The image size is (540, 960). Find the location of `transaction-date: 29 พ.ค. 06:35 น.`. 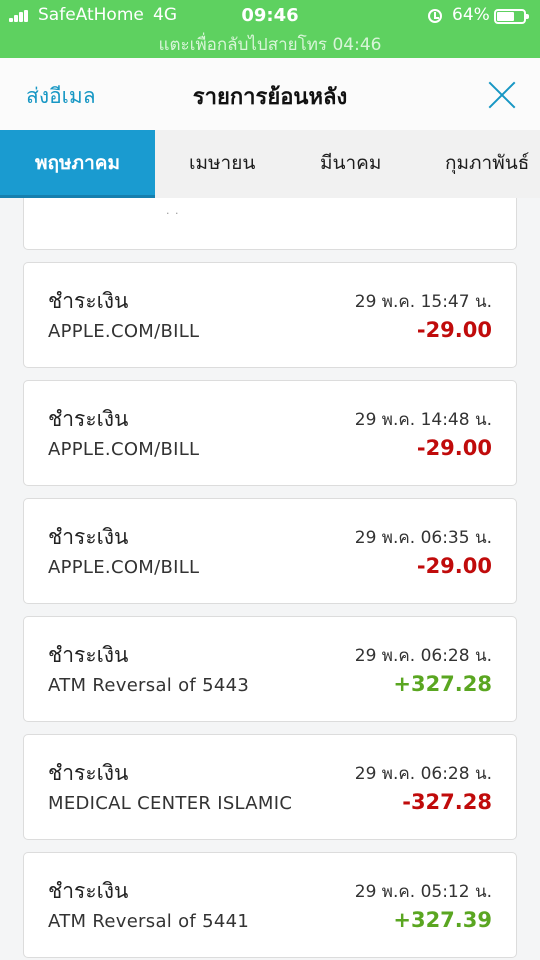

transaction-date: 29 พ.ค. 06:35 น. is located at coordinates (423, 538).